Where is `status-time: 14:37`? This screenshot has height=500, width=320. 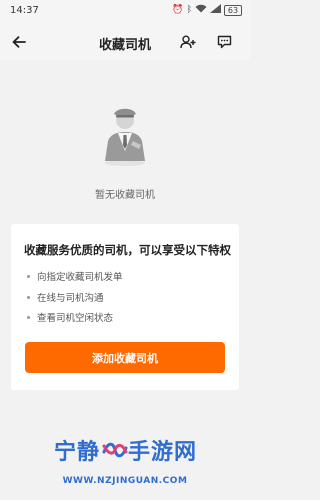 status-time: 14:37 is located at coordinates (24, 10).